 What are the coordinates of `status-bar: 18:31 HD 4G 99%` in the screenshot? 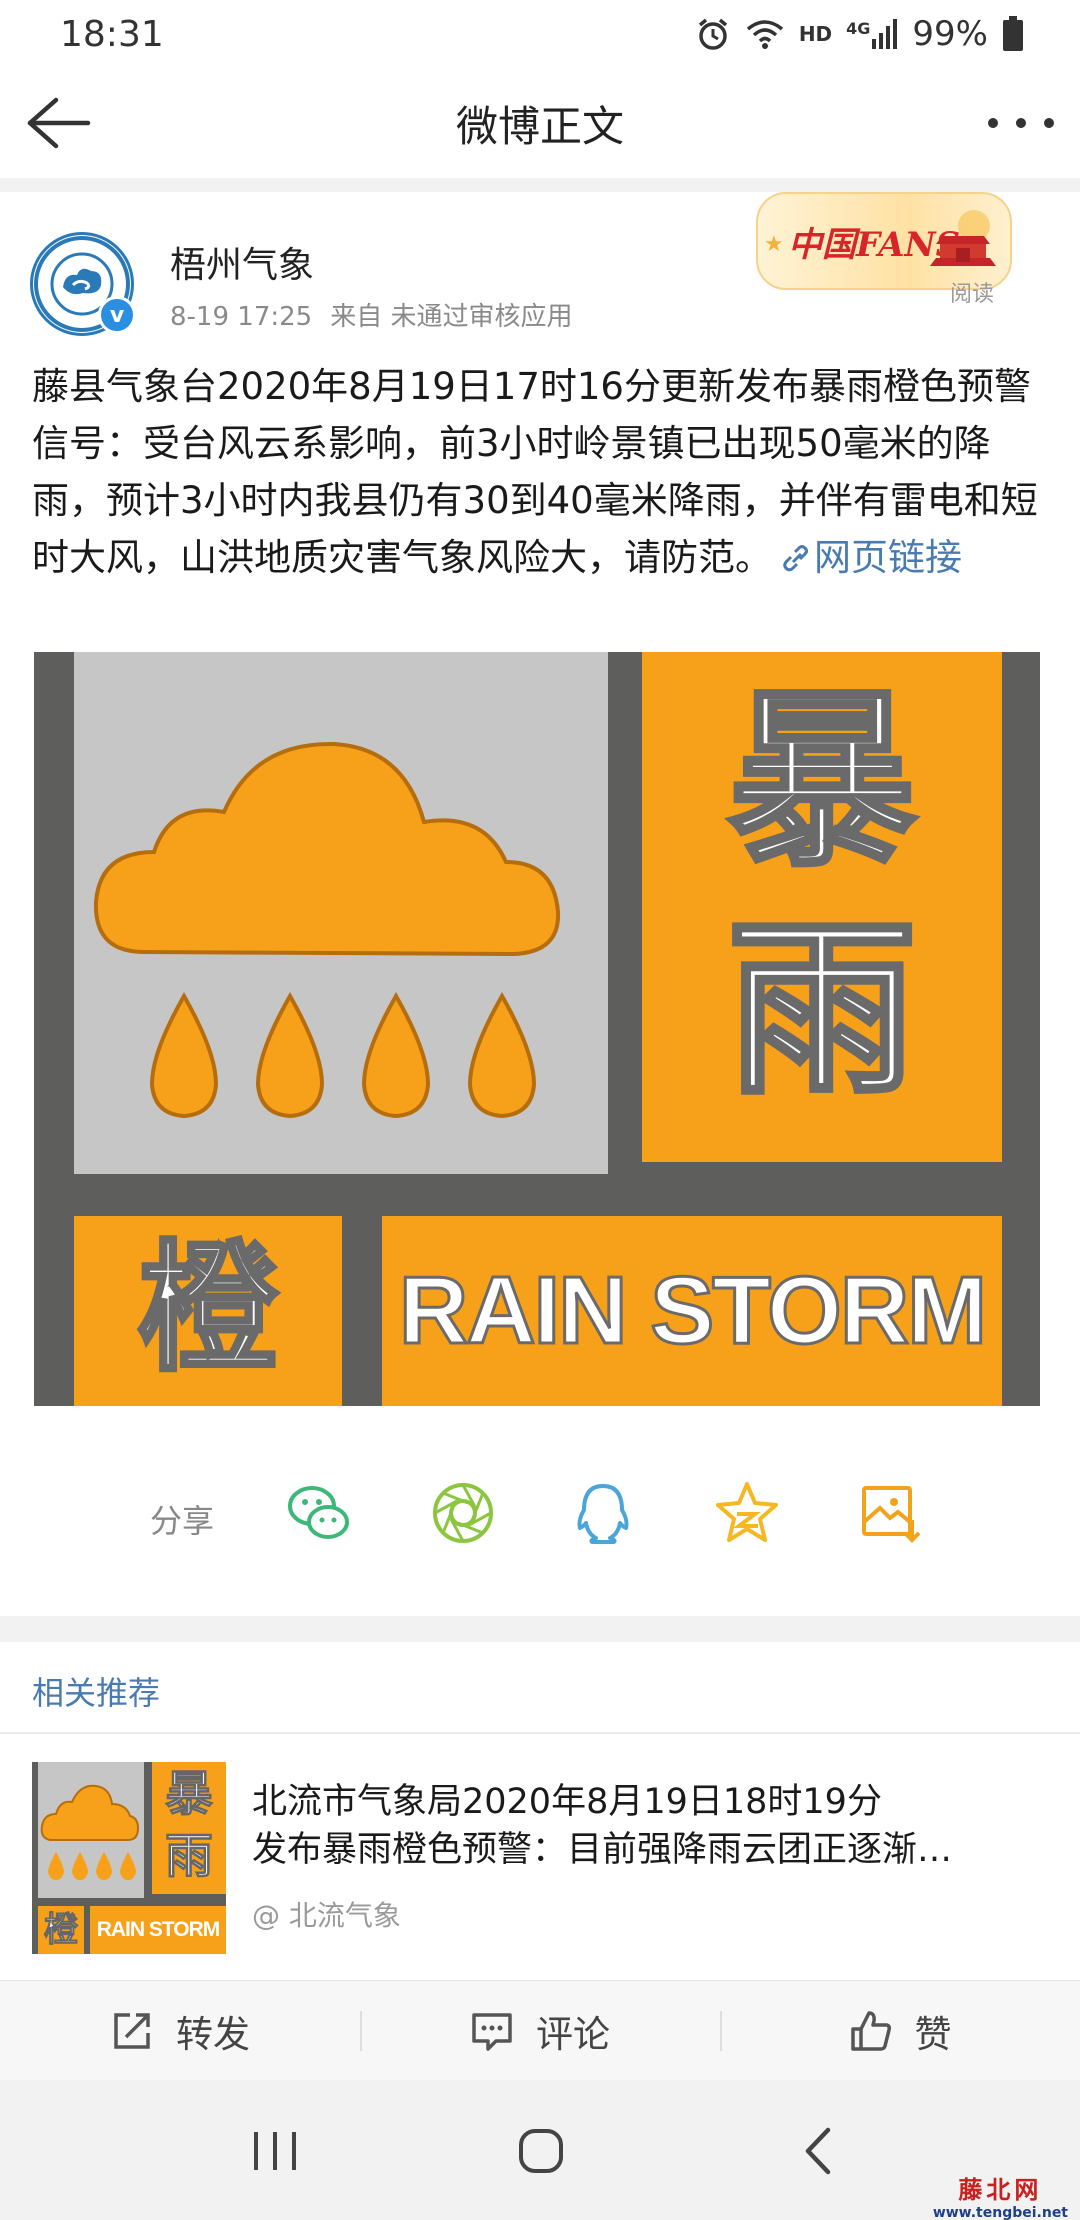 It's located at (540, 34).